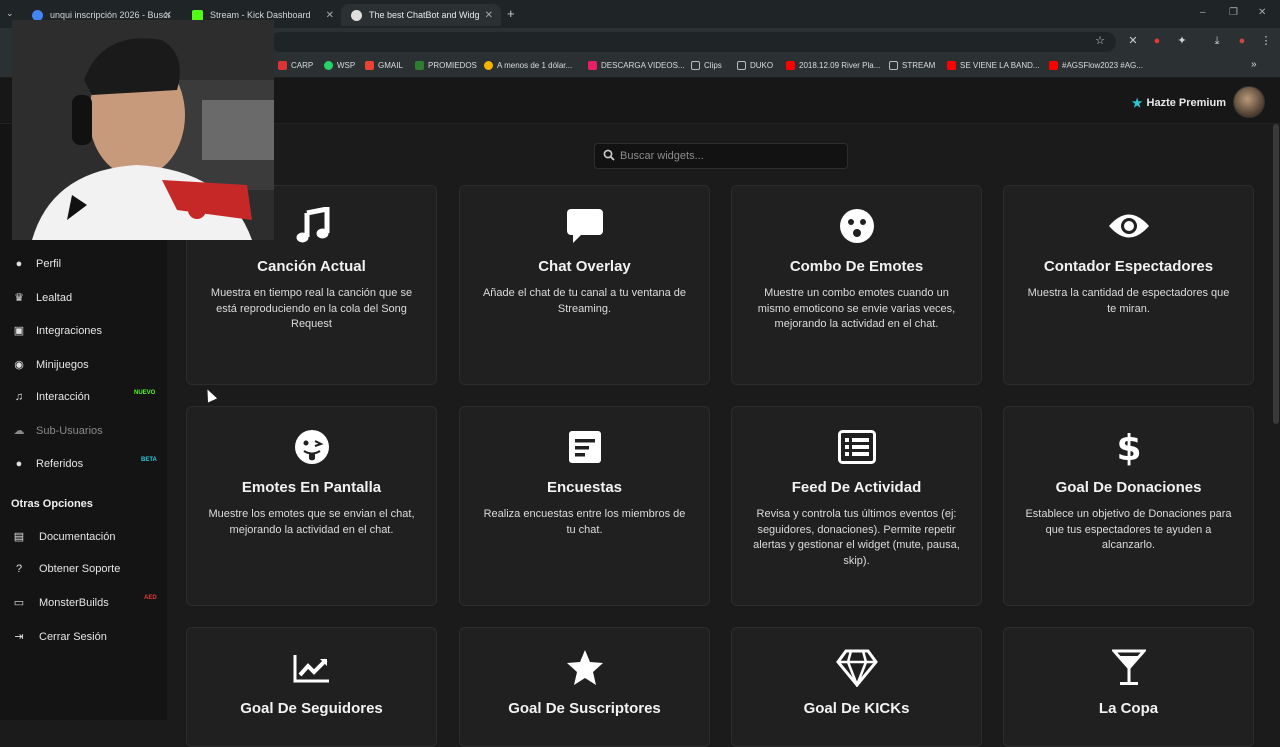  I want to click on bookmark-clips: Clips, so click(706, 65).